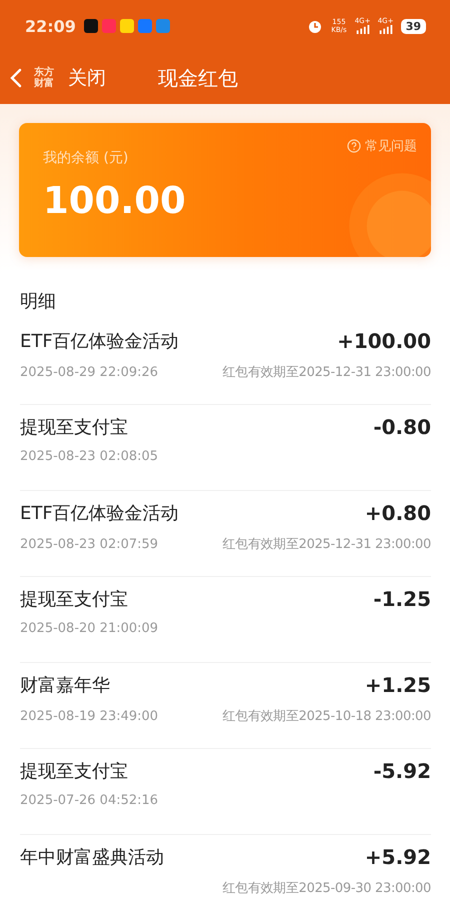 The height and width of the screenshot is (920, 450). I want to click on section-title: 明细, so click(38, 302).